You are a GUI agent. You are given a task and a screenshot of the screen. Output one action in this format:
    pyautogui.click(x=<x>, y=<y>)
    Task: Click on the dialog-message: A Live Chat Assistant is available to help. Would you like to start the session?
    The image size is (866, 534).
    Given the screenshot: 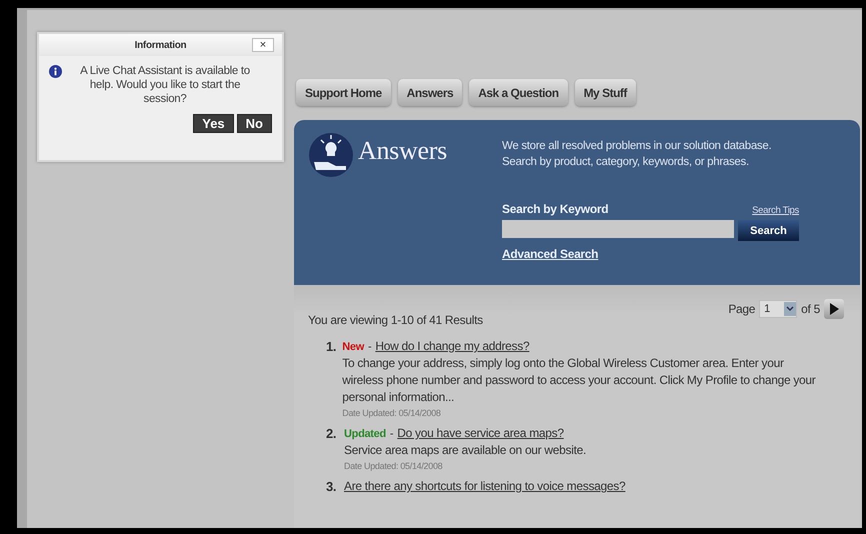 What is the action you would take?
    pyautogui.click(x=165, y=85)
    